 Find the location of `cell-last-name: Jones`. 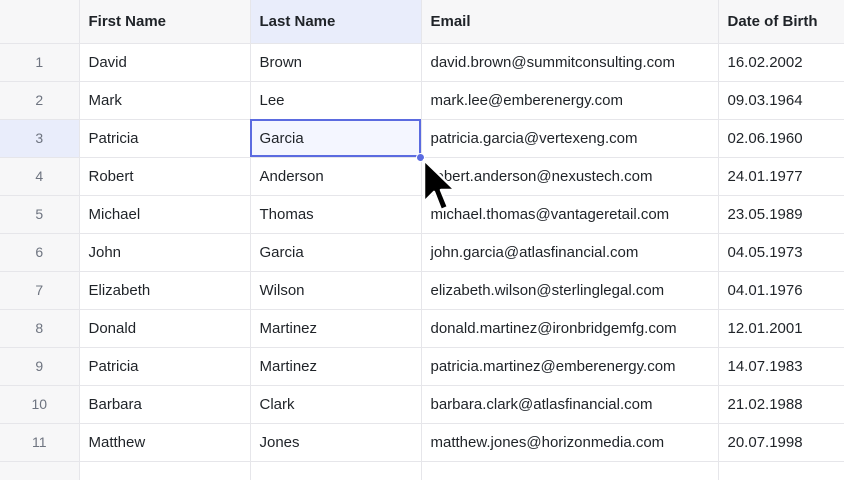

cell-last-name: Jones is located at coordinates (336, 442).